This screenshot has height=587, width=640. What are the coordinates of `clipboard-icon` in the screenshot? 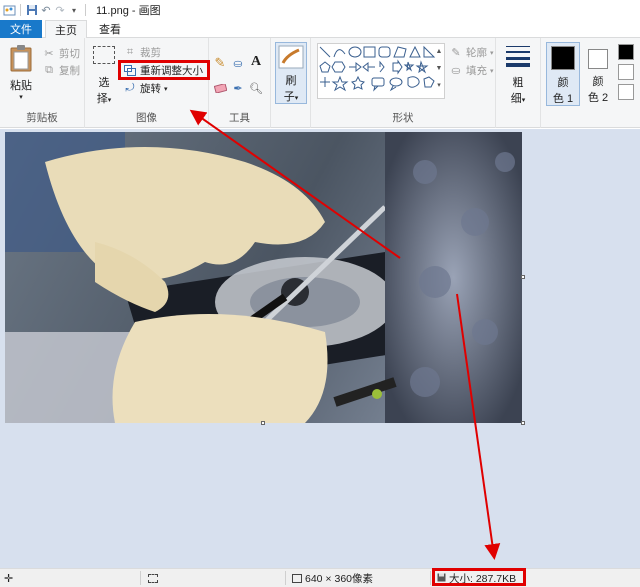 It's located at (21, 58).